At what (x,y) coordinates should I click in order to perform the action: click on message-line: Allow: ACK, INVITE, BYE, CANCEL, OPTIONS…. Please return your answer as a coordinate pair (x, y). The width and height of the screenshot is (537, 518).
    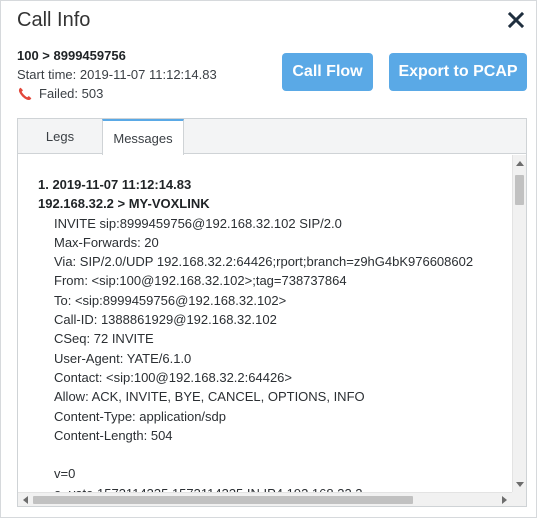
    Looking at the image, I should click on (209, 397).